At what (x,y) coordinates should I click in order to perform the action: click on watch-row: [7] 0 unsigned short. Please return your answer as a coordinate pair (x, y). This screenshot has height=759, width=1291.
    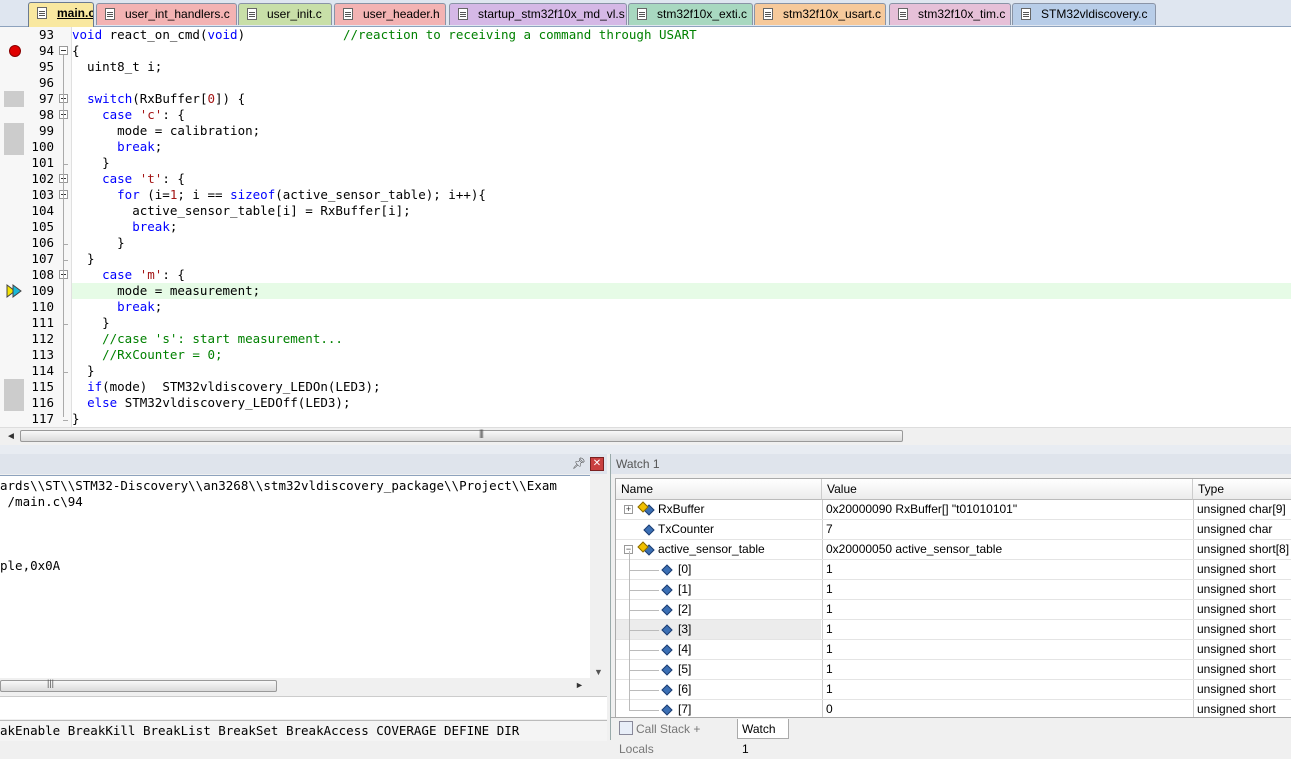
    Looking at the image, I should click on (953, 708).